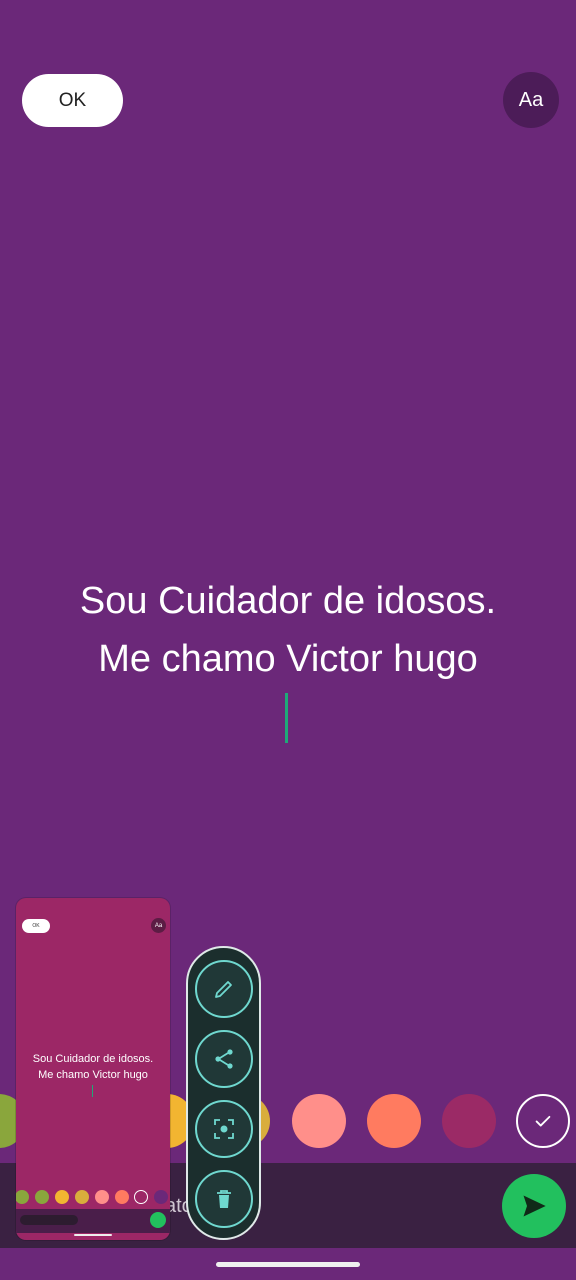 This screenshot has width=576, height=1280. What do you see at coordinates (286, 718) in the screenshot?
I see `text-caret` at bounding box center [286, 718].